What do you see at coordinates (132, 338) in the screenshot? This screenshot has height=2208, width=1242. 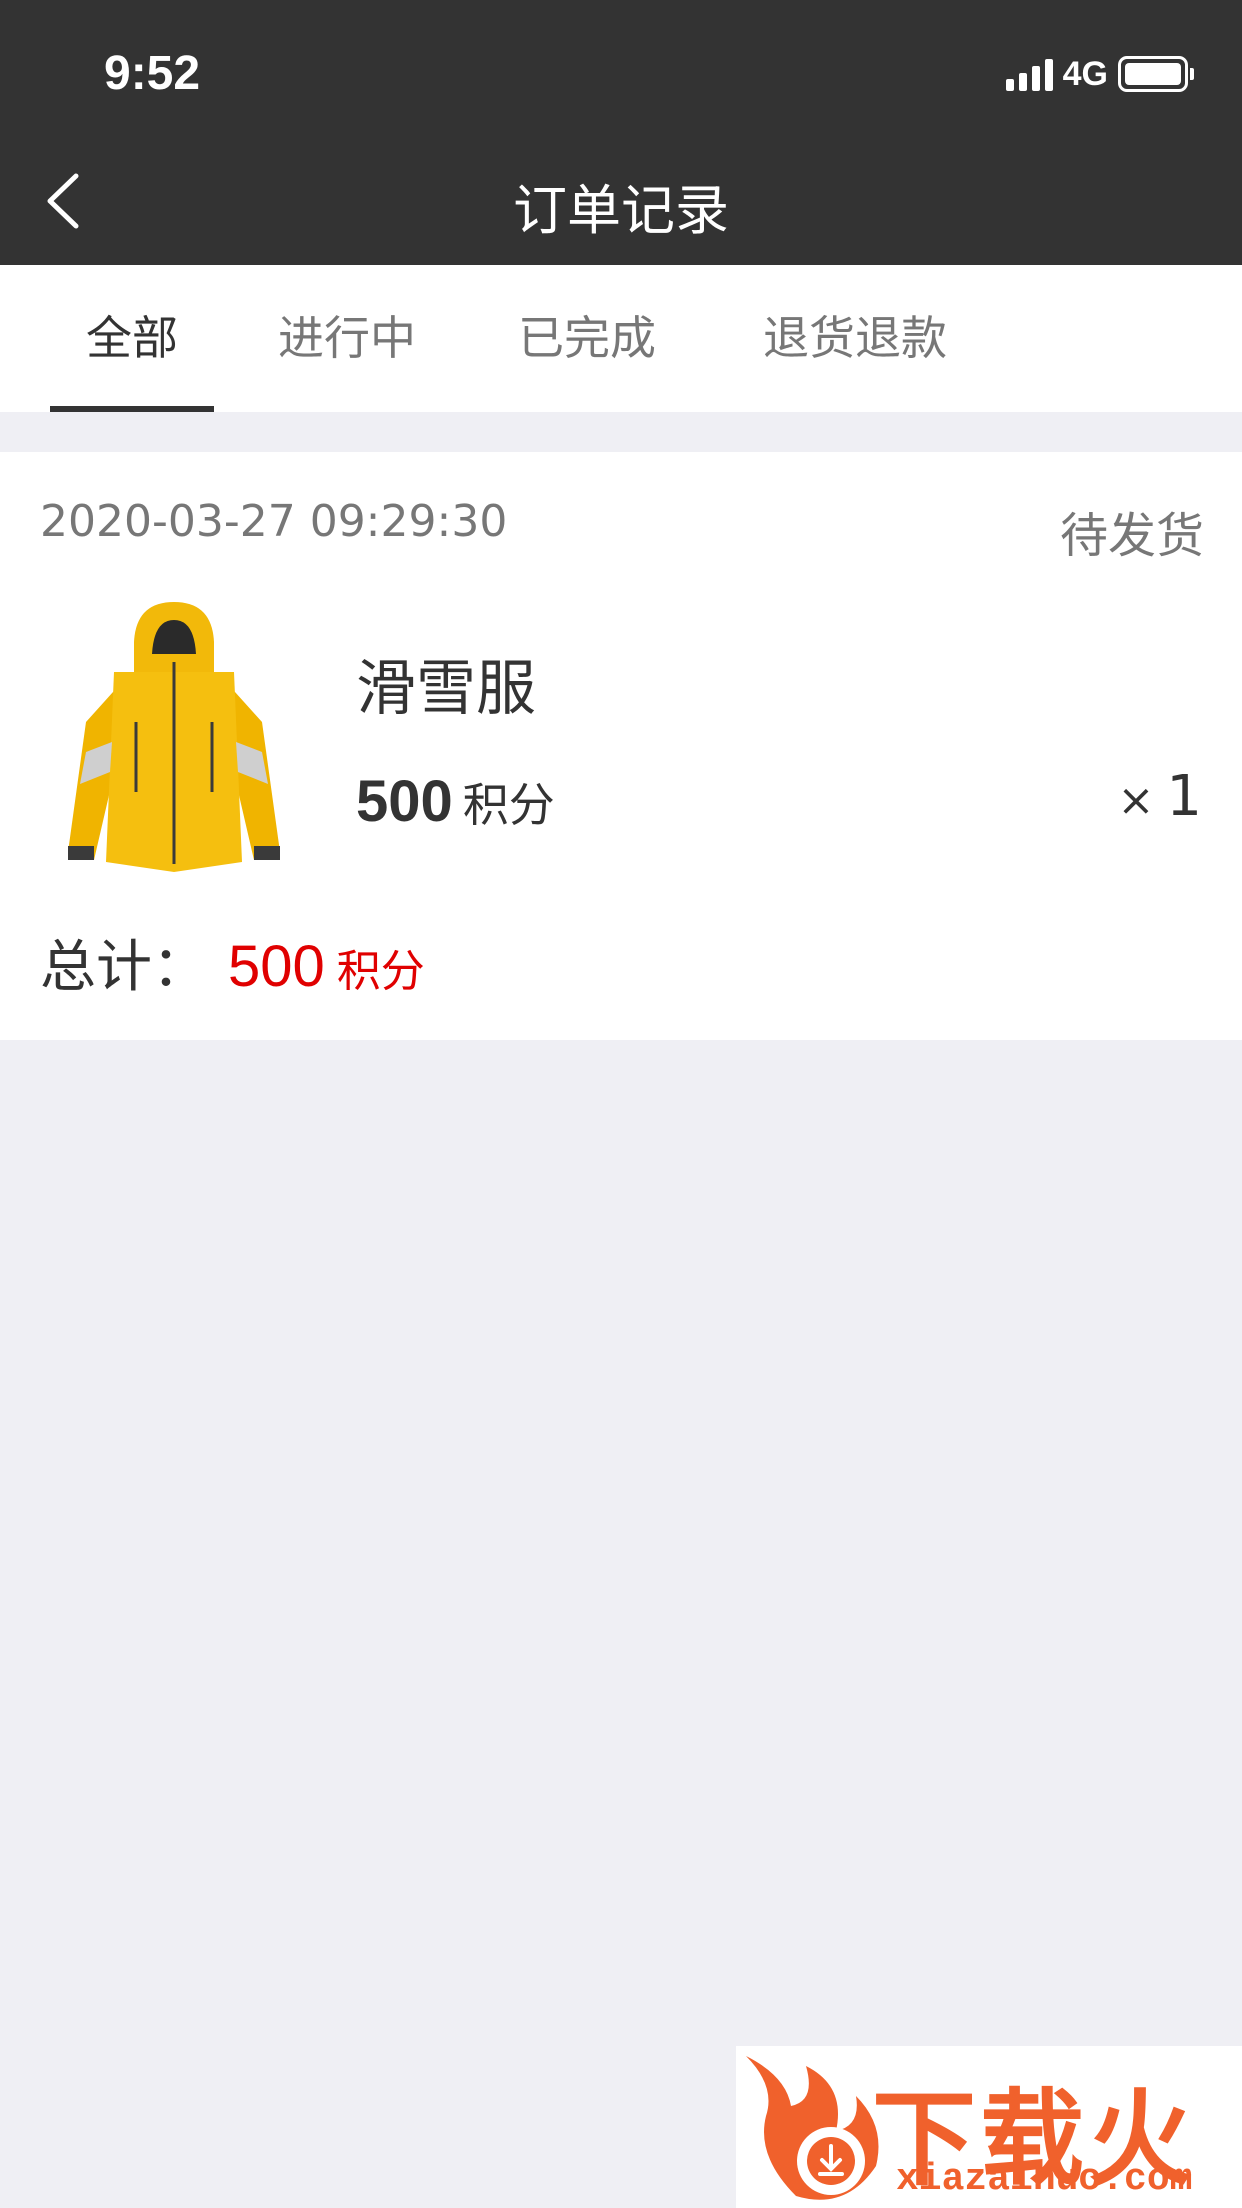 I see `tab-all: 全部` at bounding box center [132, 338].